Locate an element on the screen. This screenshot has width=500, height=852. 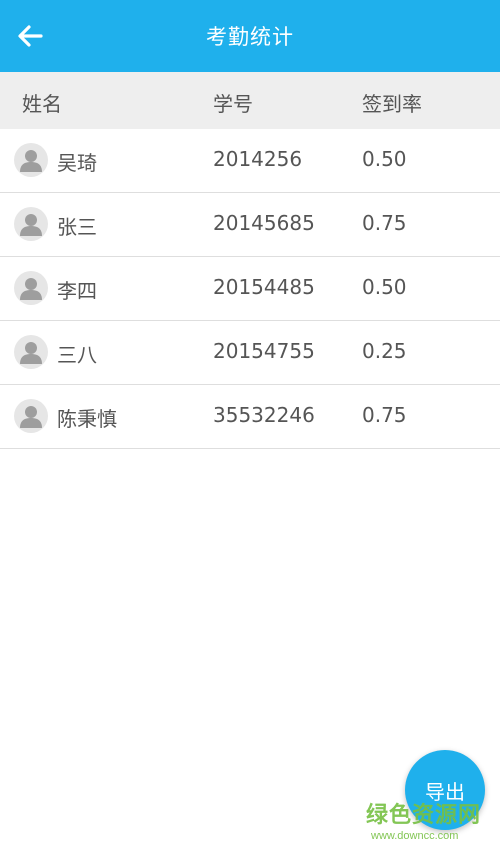
arrow-left-icon is located at coordinates (30, 36).